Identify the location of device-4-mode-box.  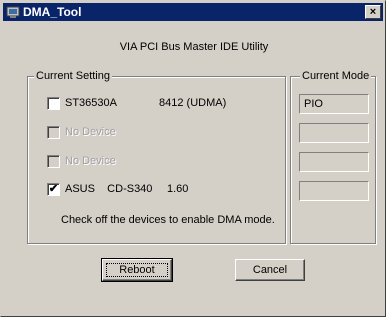
(334, 191).